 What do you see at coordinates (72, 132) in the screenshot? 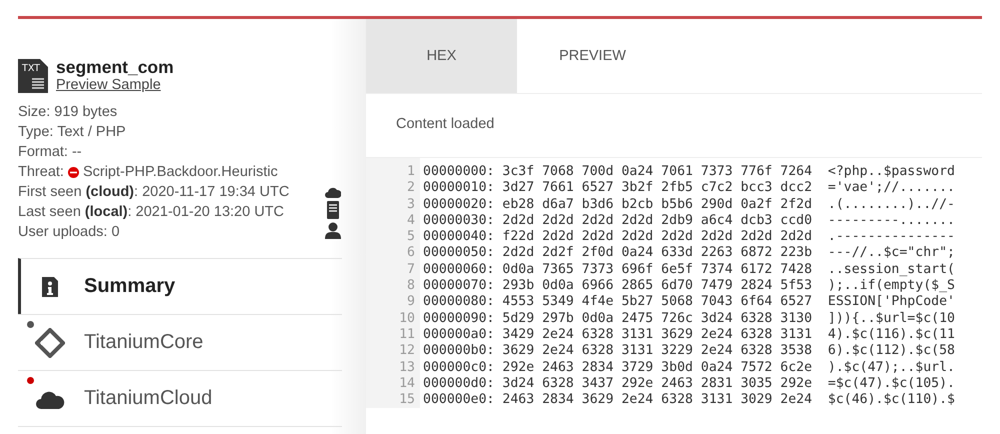
I see `detail-text: Type: Text / PHP` at bounding box center [72, 132].